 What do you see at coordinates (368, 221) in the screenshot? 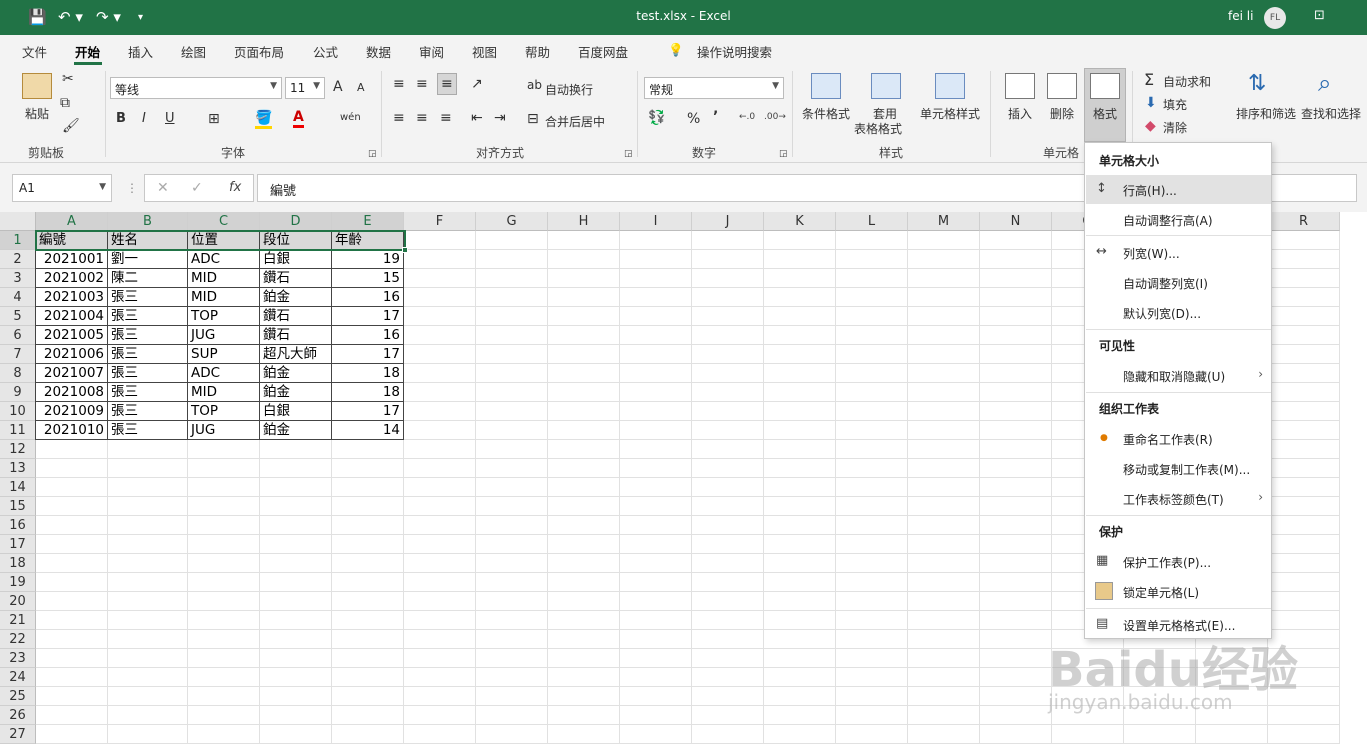
I see `column-header: E` at bounding box center [368, 221].